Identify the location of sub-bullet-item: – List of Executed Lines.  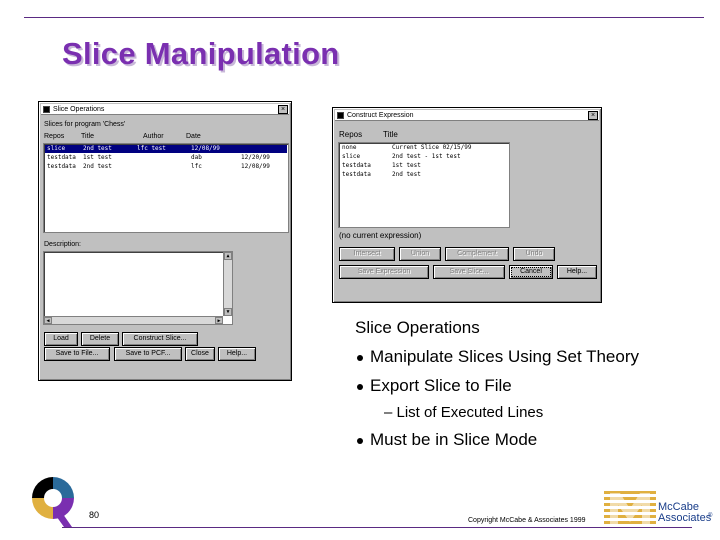
(464, 412).